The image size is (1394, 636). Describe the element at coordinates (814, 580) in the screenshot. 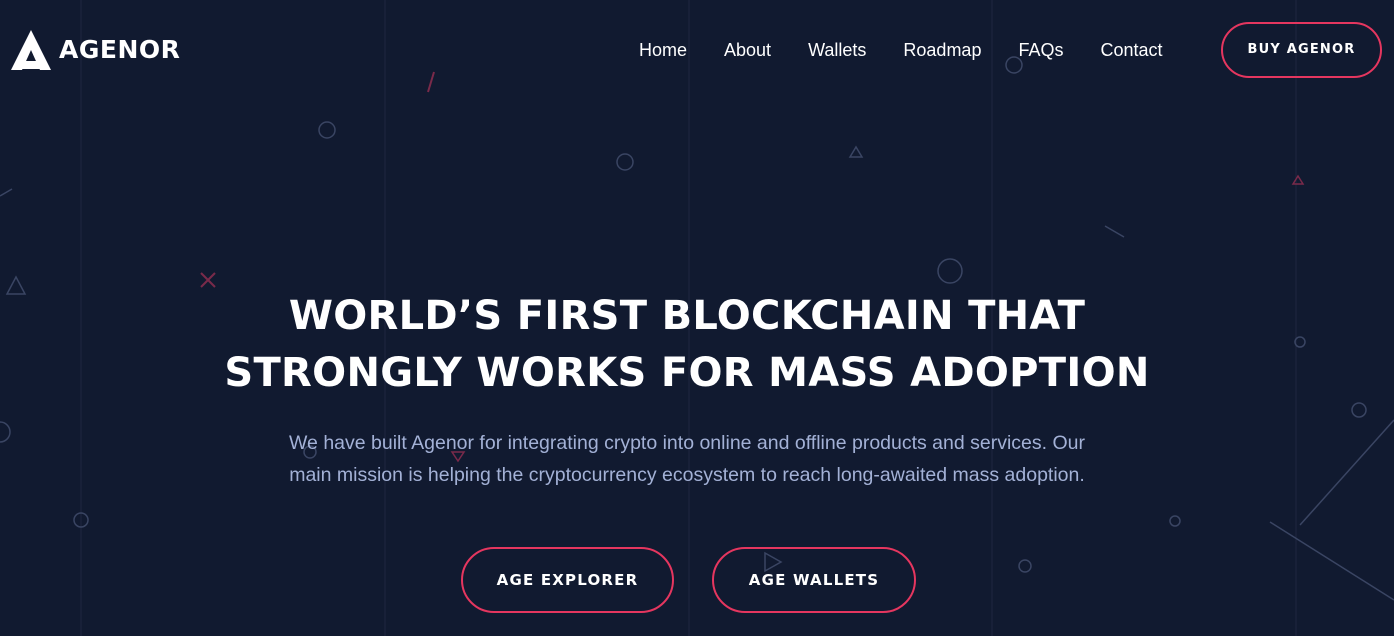

I see `age-wallets-button: AGE WALLETS` at that location.